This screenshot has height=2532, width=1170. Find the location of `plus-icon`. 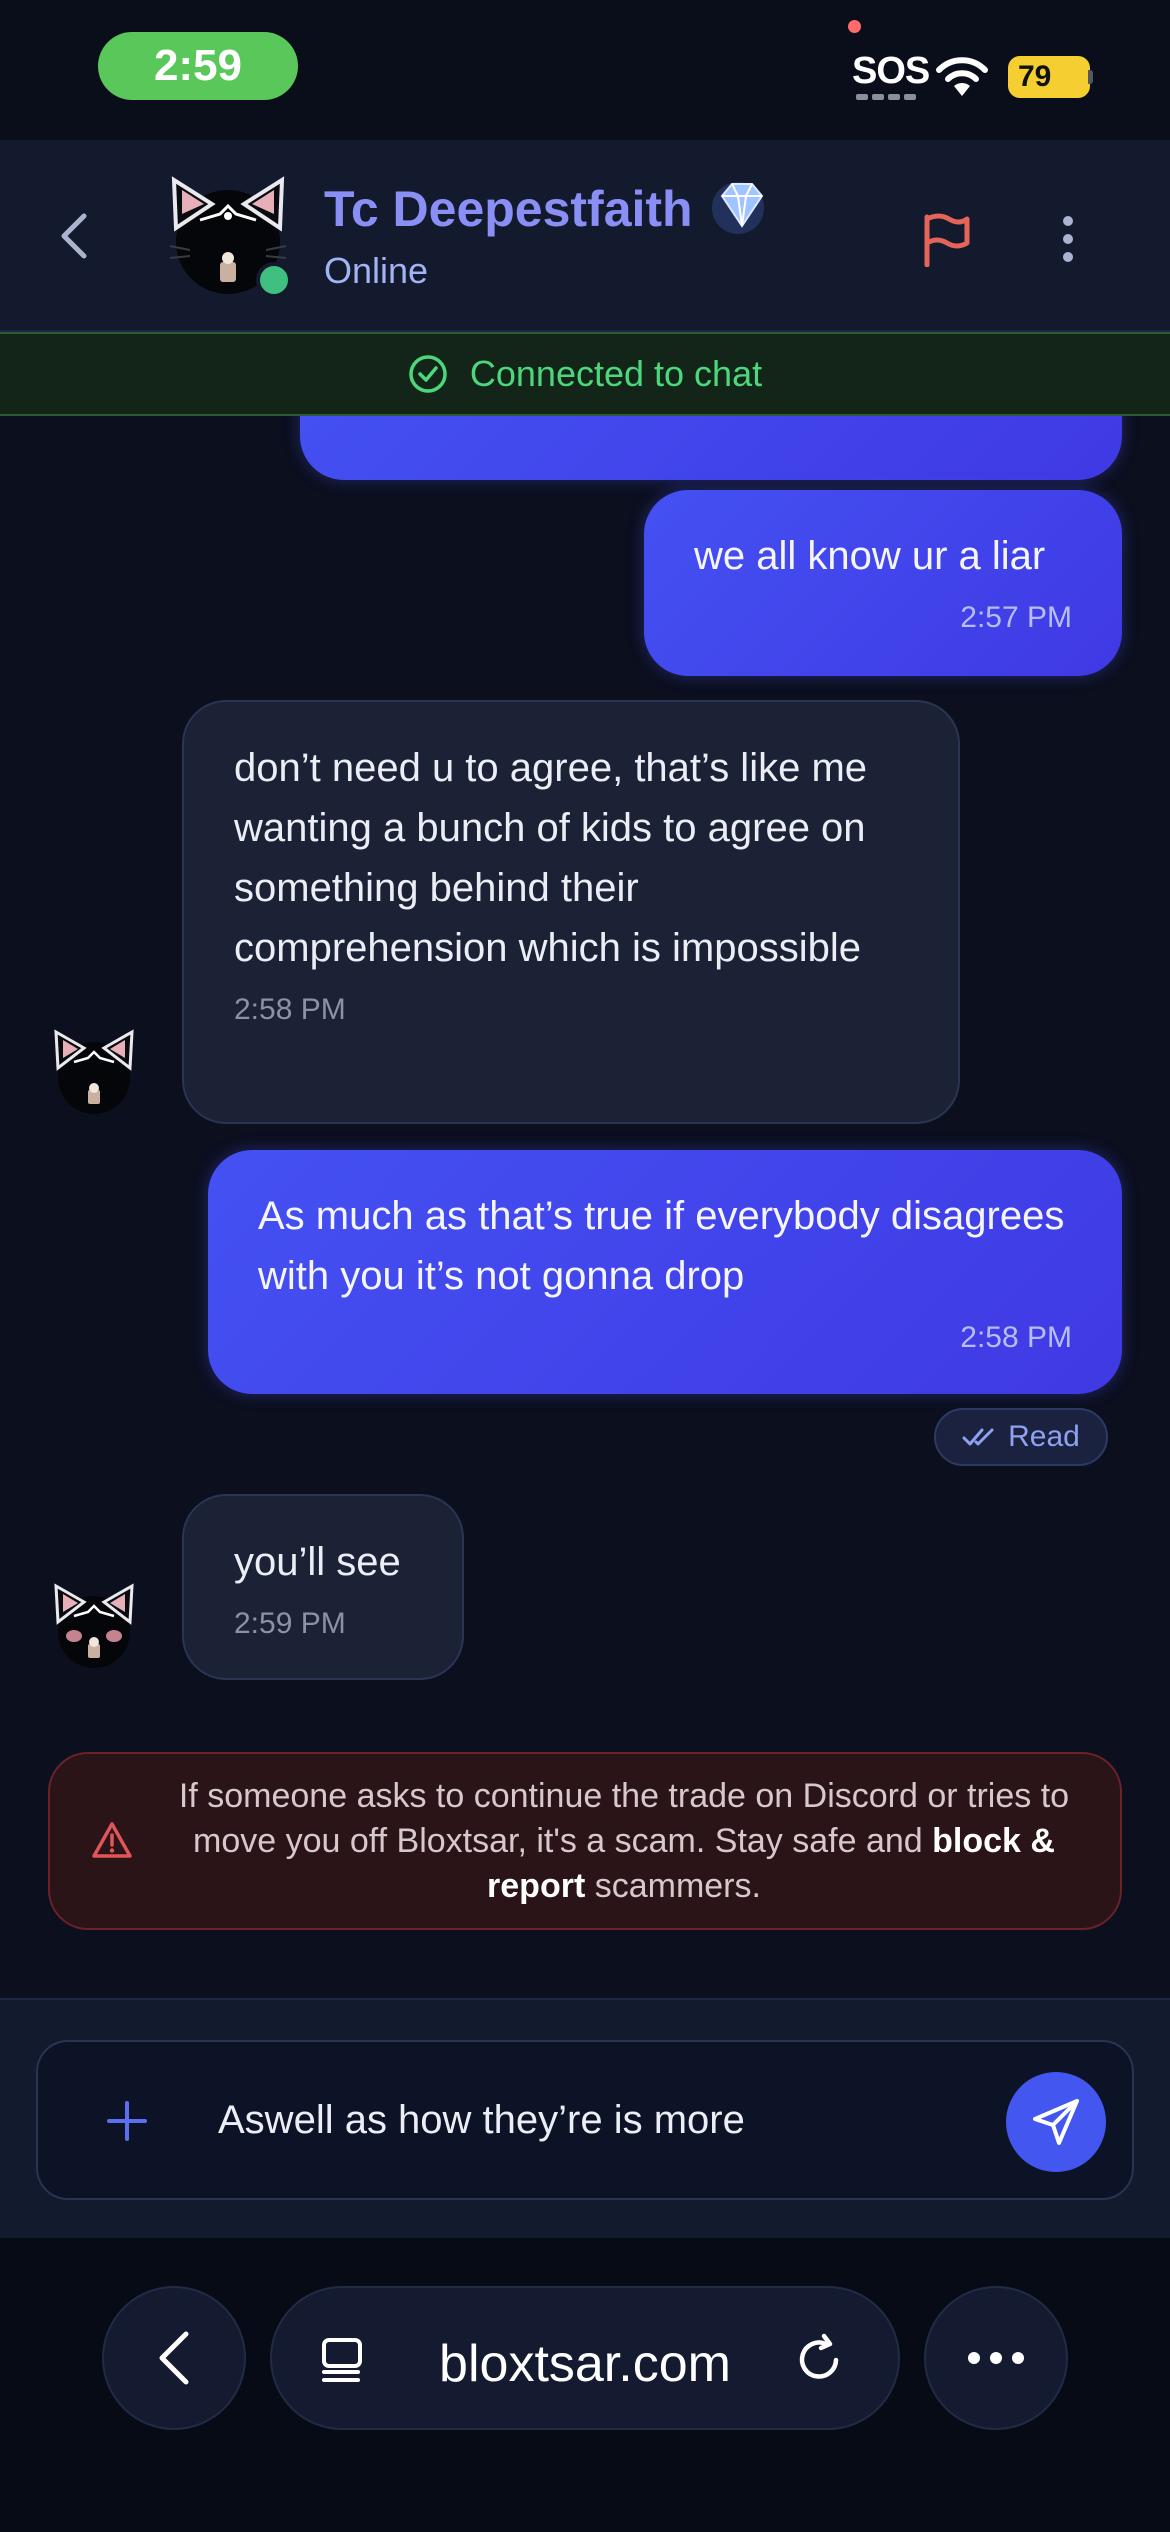

plus-icon is located at coordinates (127, 2121).